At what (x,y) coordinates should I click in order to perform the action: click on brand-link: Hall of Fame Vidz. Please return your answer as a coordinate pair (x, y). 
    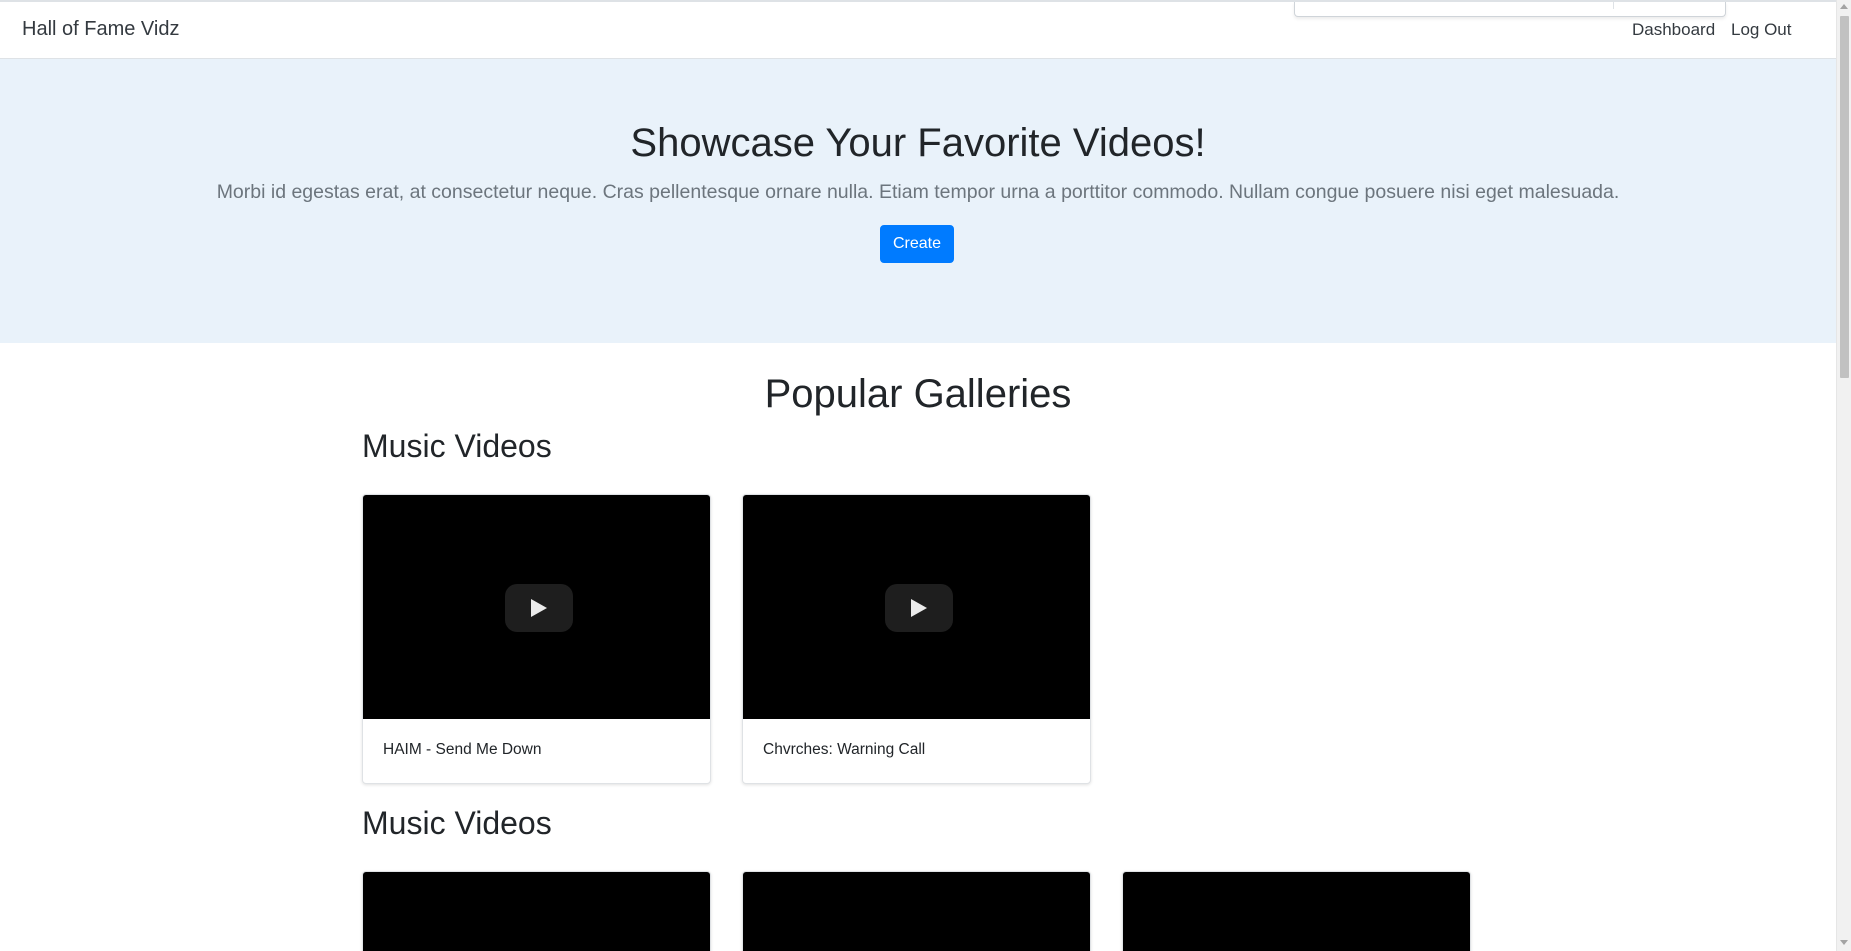
    Looking at the image, I should click on (100, 29).